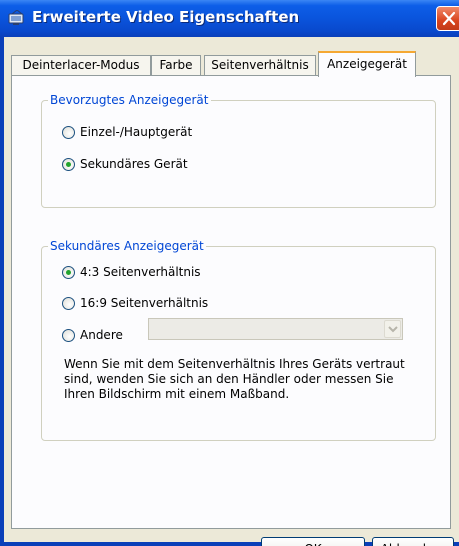 This screenshot has height=546, width=459. Describe the element at coordinates (260, 65) in the screenshot. I see `tab-aspect-ratio: Seitenverhältnis` at that location.